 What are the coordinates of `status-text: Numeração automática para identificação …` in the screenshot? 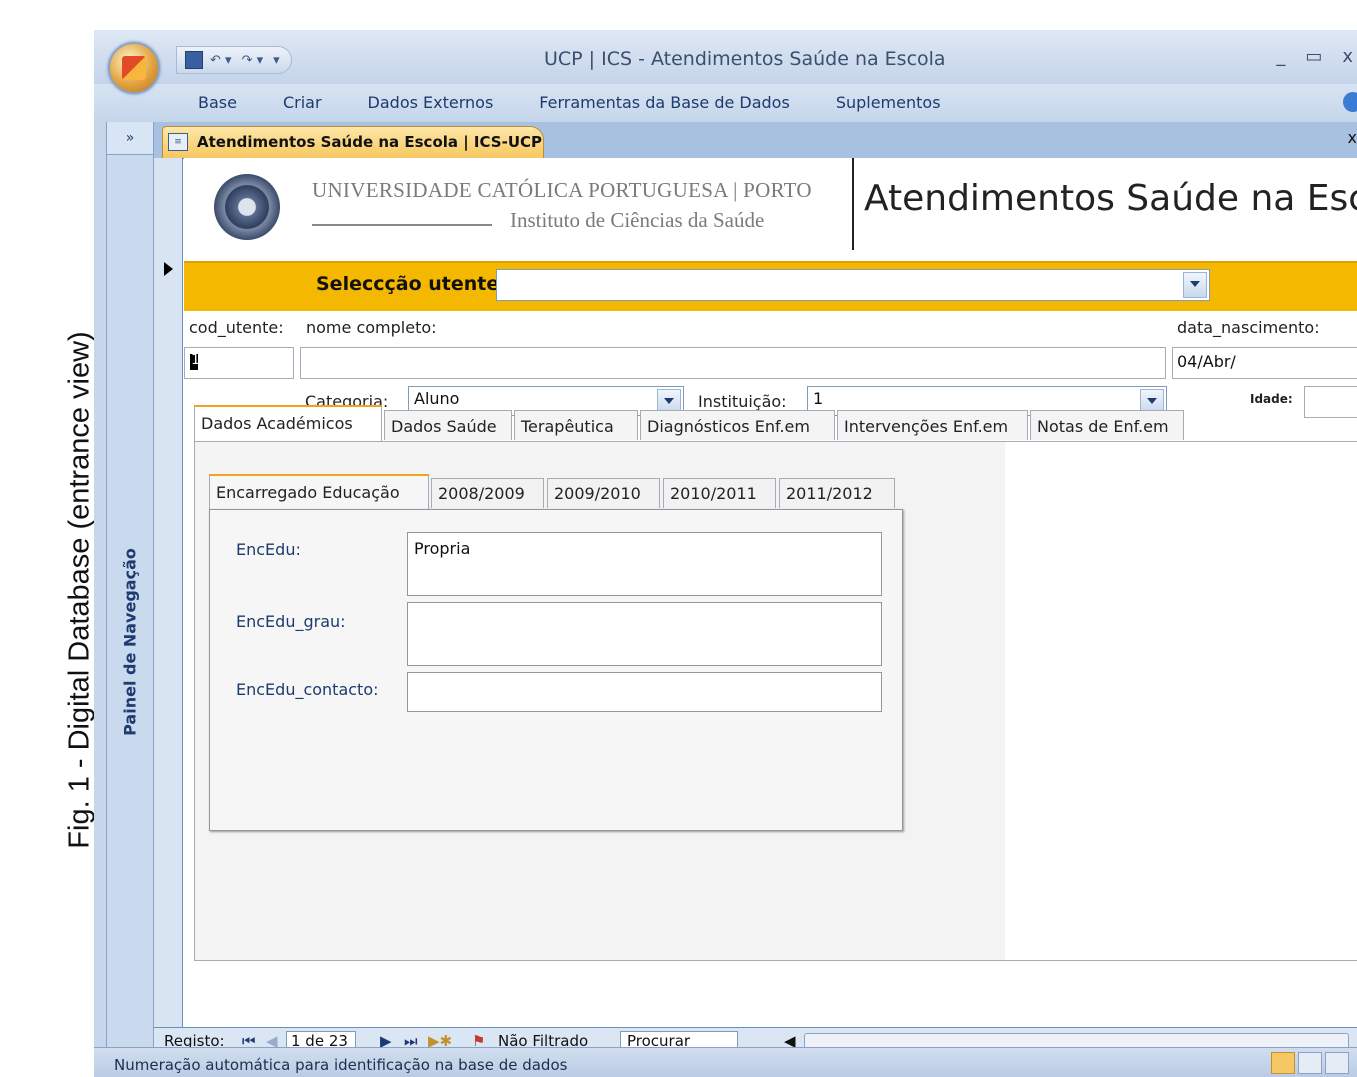 It's located at (341, 1065).